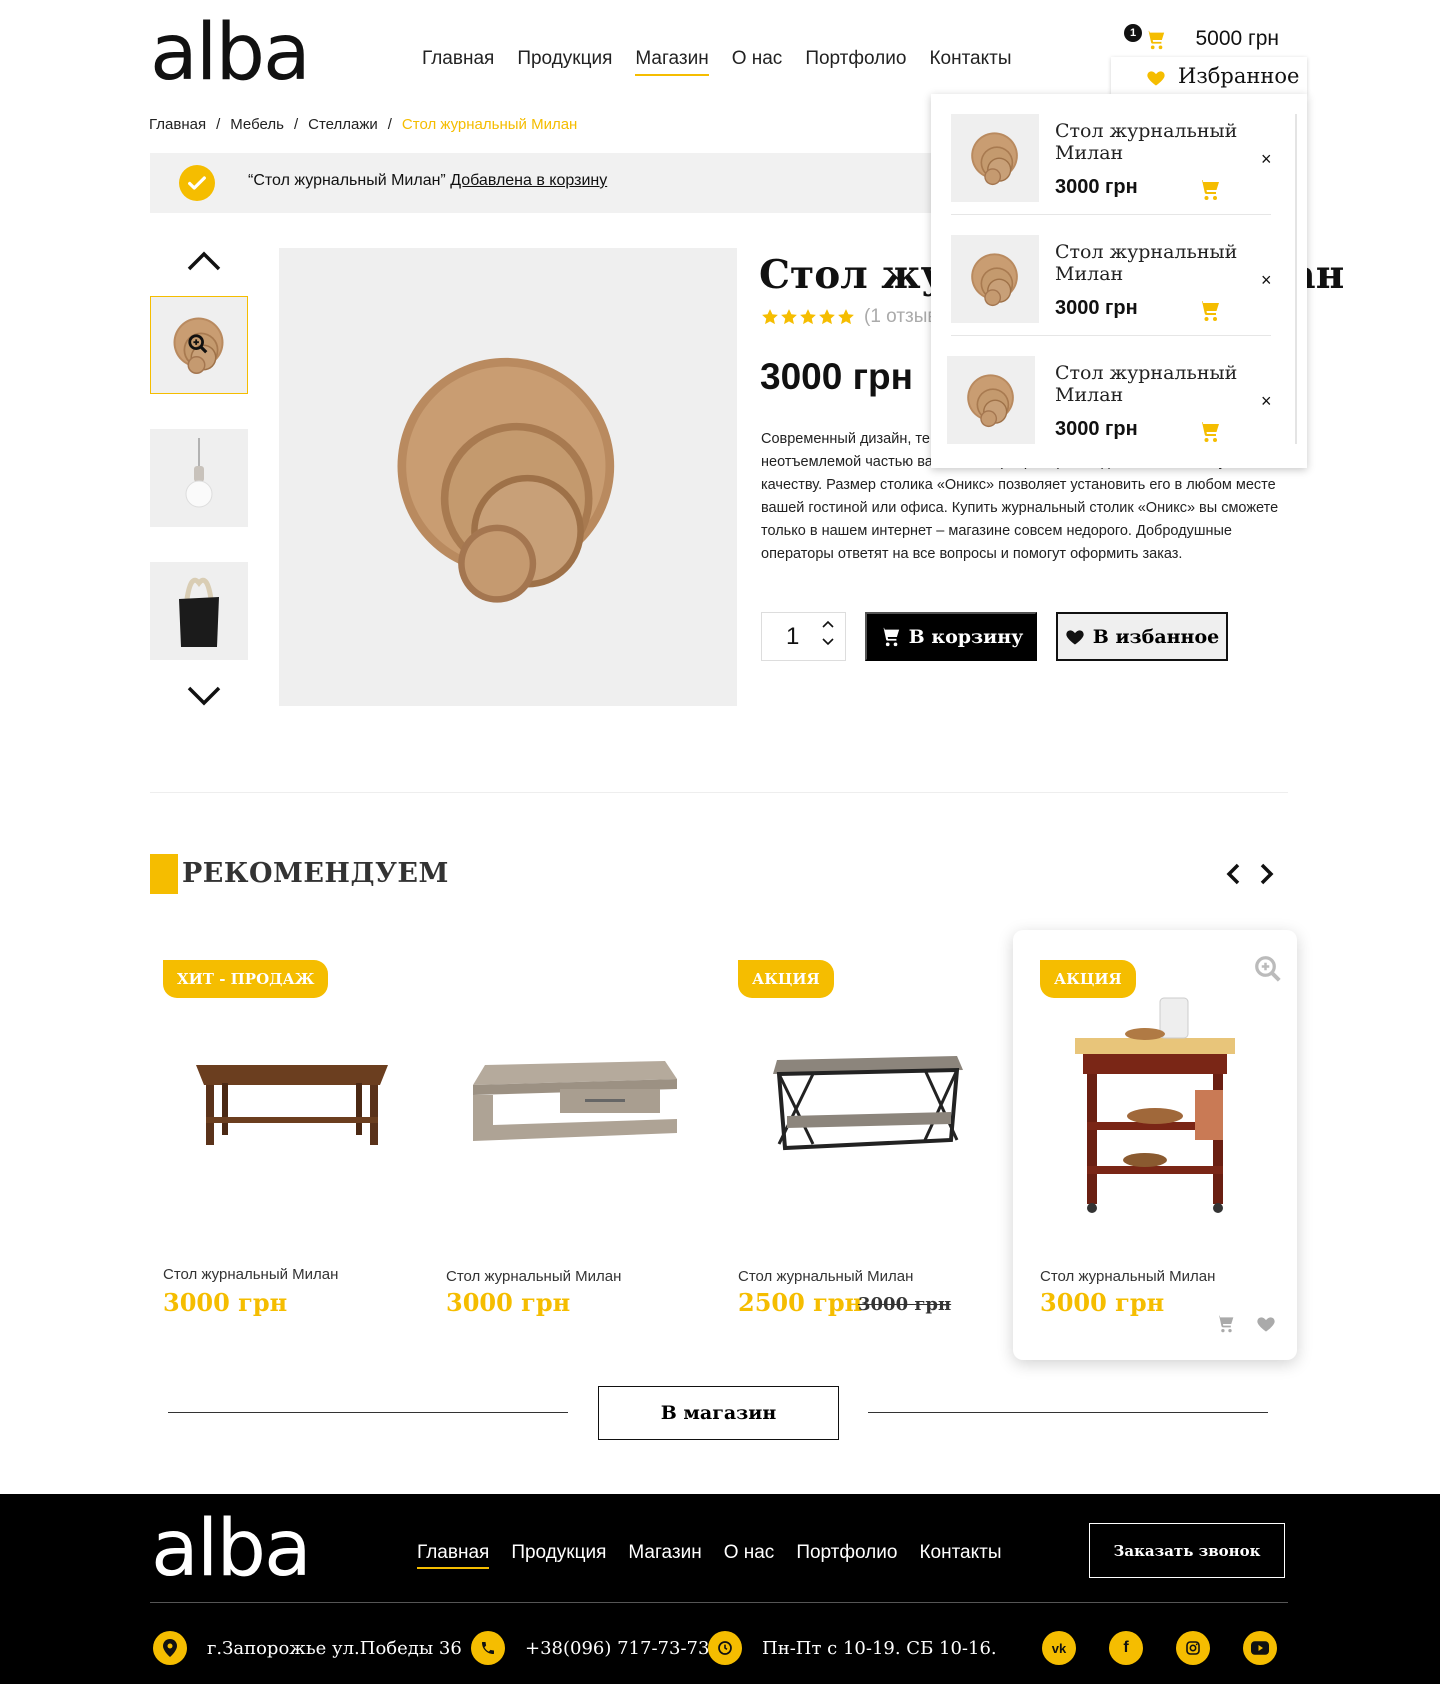  Describe the element at coordinates (343, 124) in the screenshot. I see `breadcrumb-link: Стеллажи` at that location.